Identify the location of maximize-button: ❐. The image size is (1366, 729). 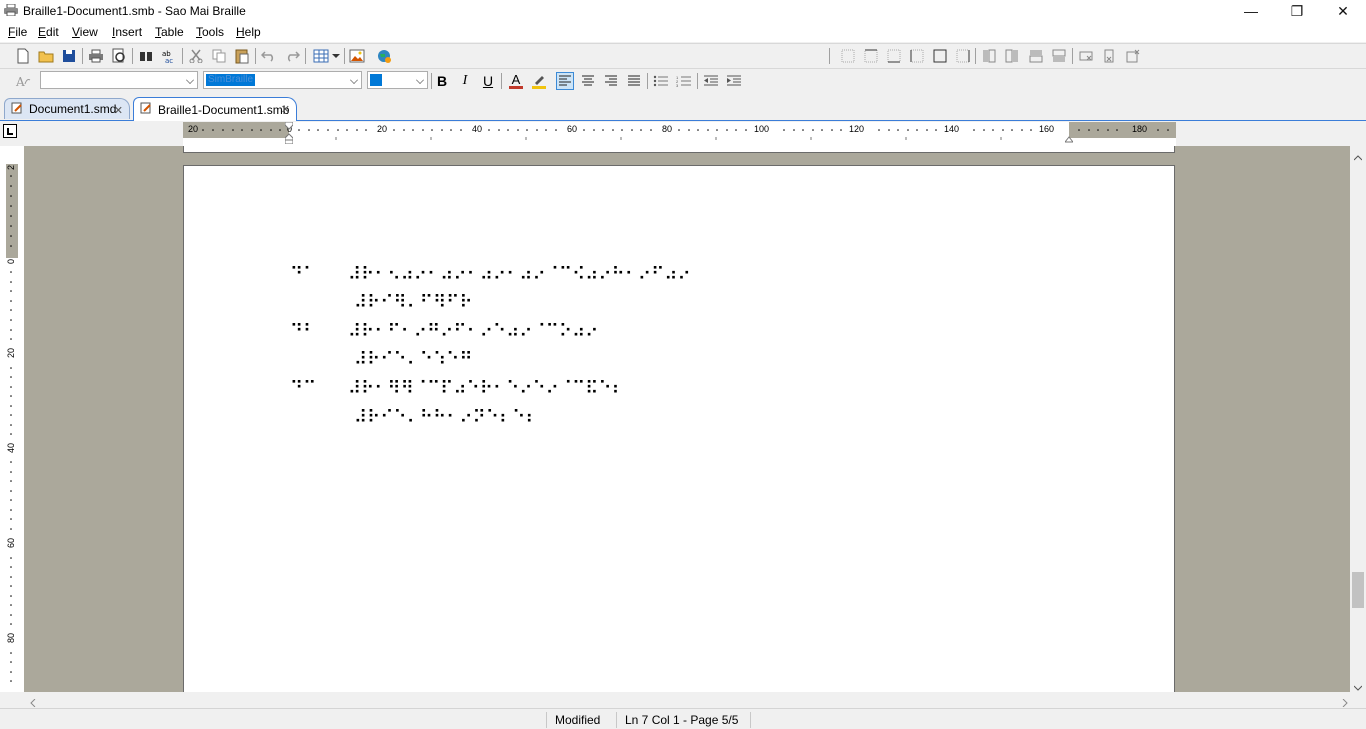
(1297, 11).